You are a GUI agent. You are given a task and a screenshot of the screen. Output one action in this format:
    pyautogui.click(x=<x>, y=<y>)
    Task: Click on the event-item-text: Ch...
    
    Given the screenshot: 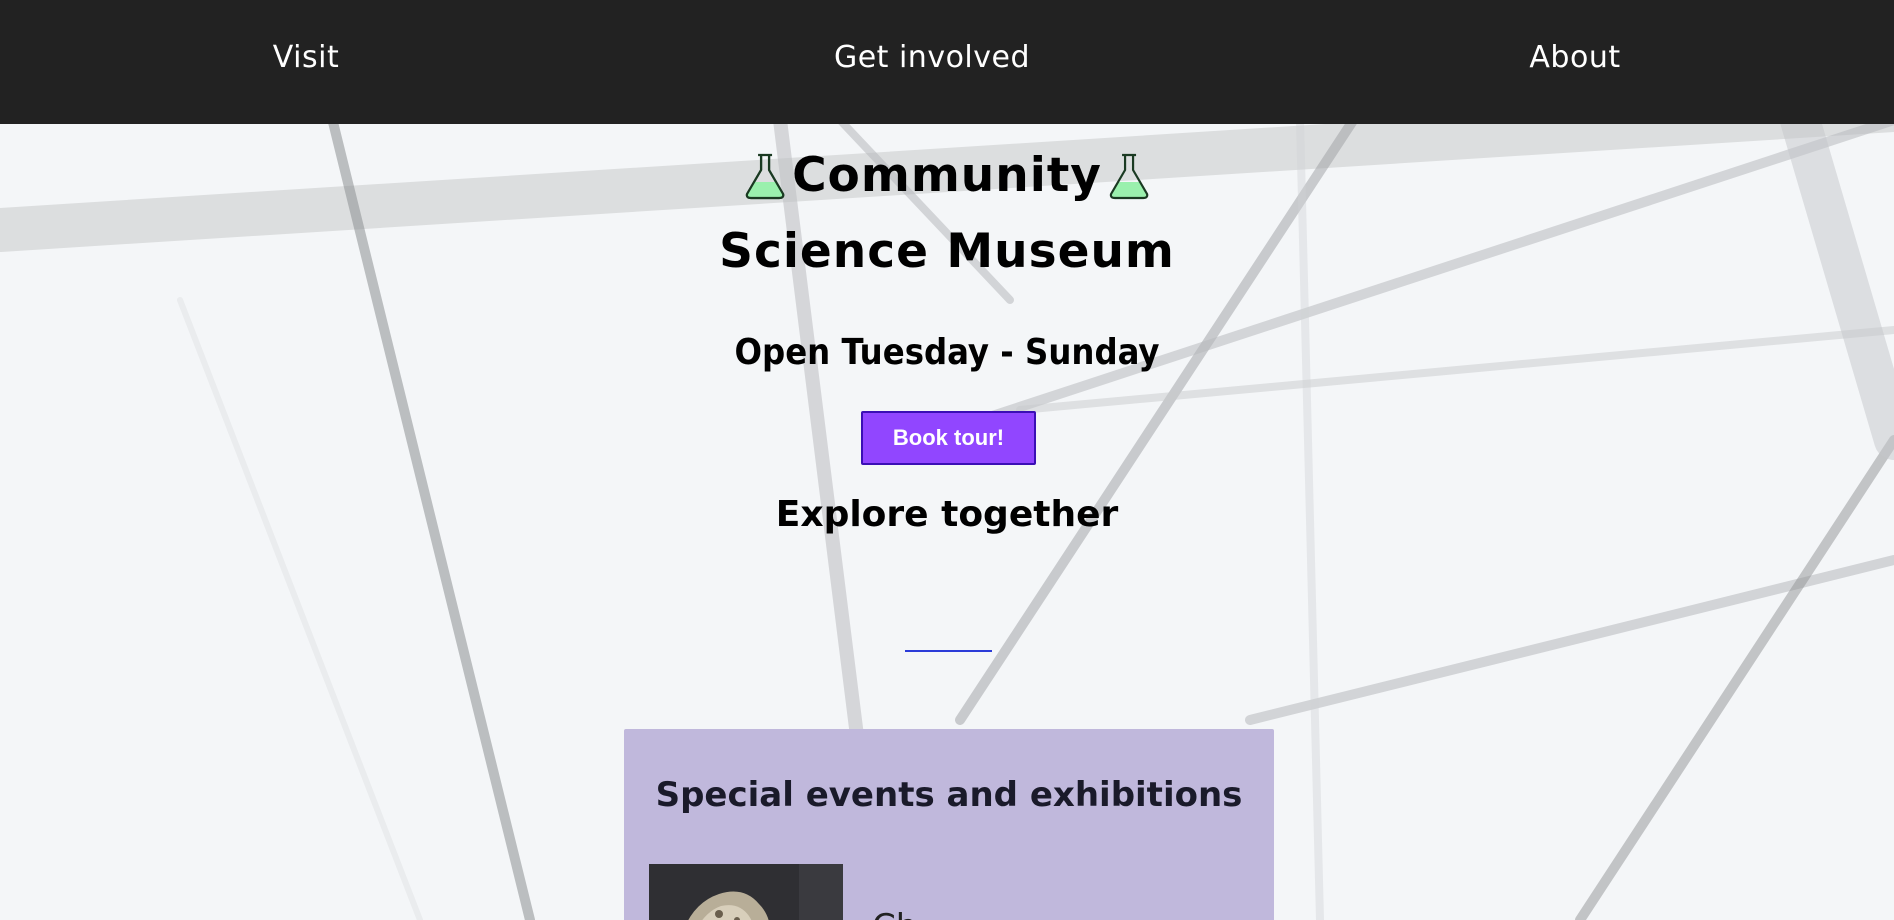 What is the action you would take?
    pyautogui.click(x=911, y=913)
    